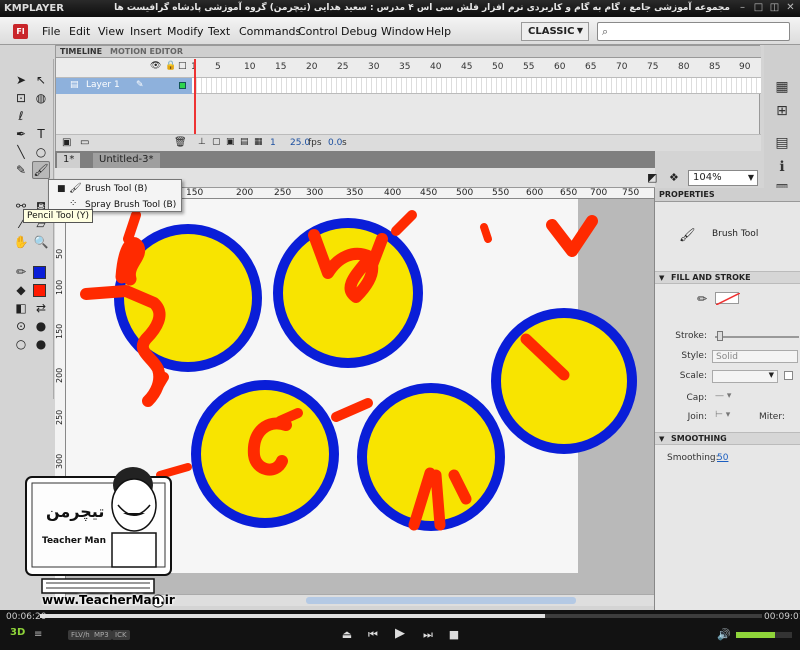 Image resolution: width=800 pixels, height=650 pixels. Describe the element at coordinates (41, 308) in the screenshot. I see `swap-colors-icon: ⇄` at that location.